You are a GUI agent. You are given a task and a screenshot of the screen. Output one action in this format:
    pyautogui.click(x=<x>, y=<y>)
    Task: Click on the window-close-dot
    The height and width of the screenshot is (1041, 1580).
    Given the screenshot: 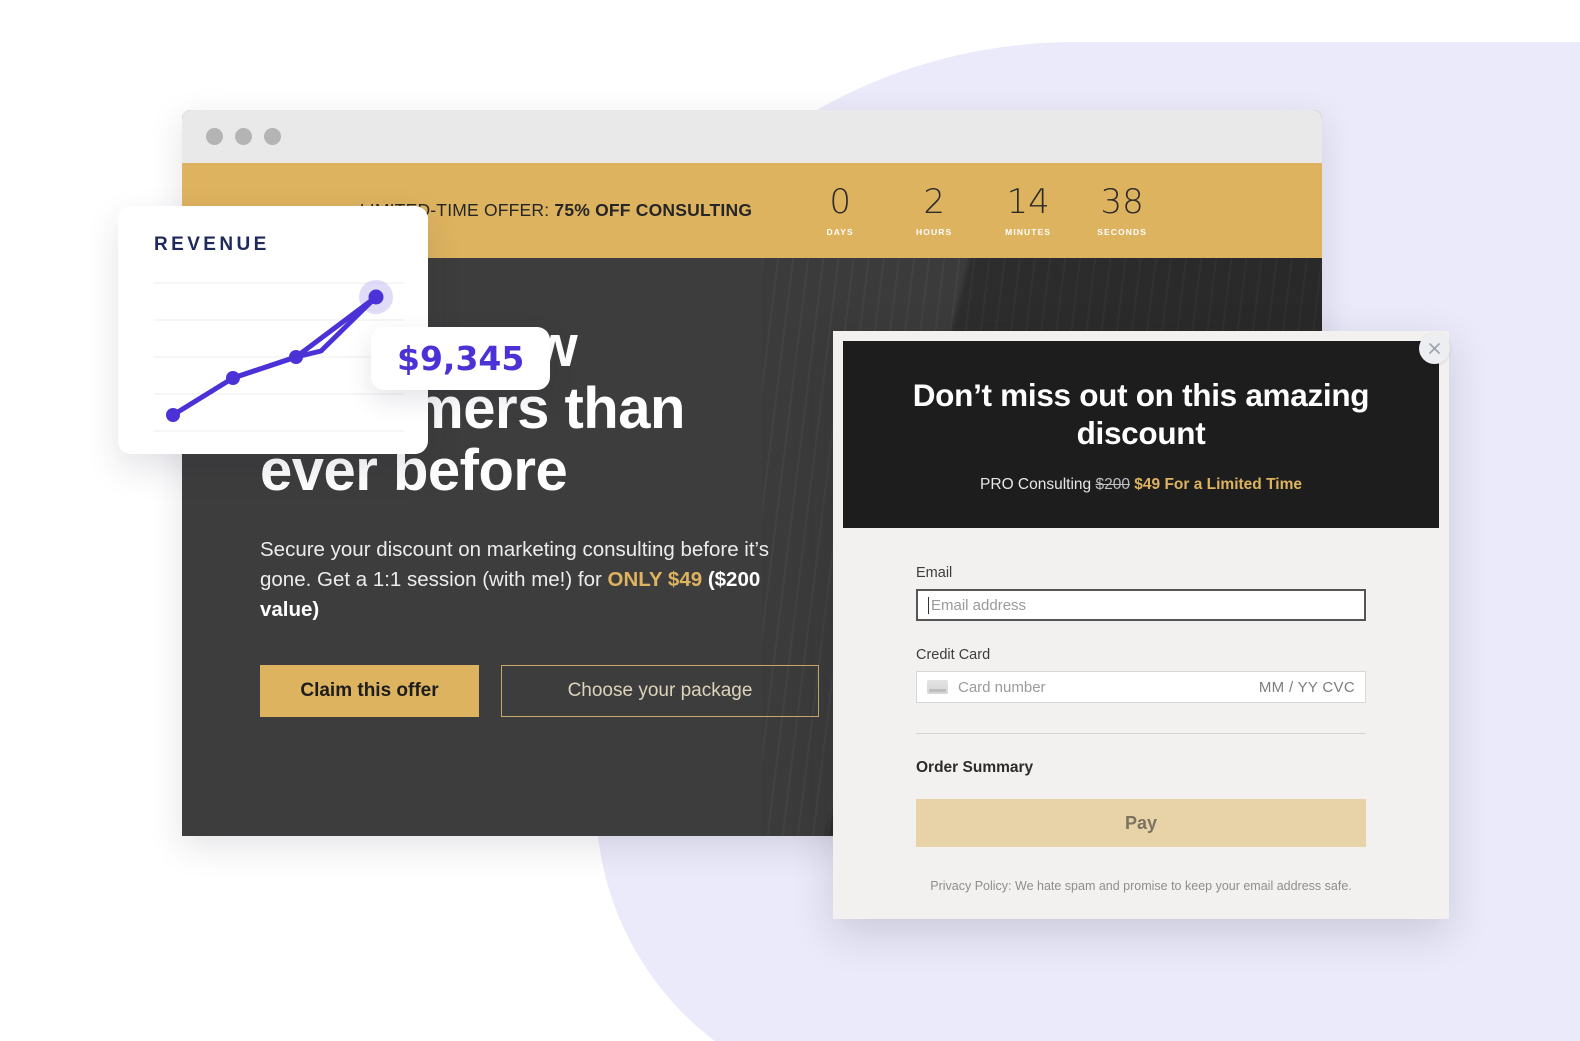 What is the action you would take?
    pyautogui.click(x=214, y=136)
    